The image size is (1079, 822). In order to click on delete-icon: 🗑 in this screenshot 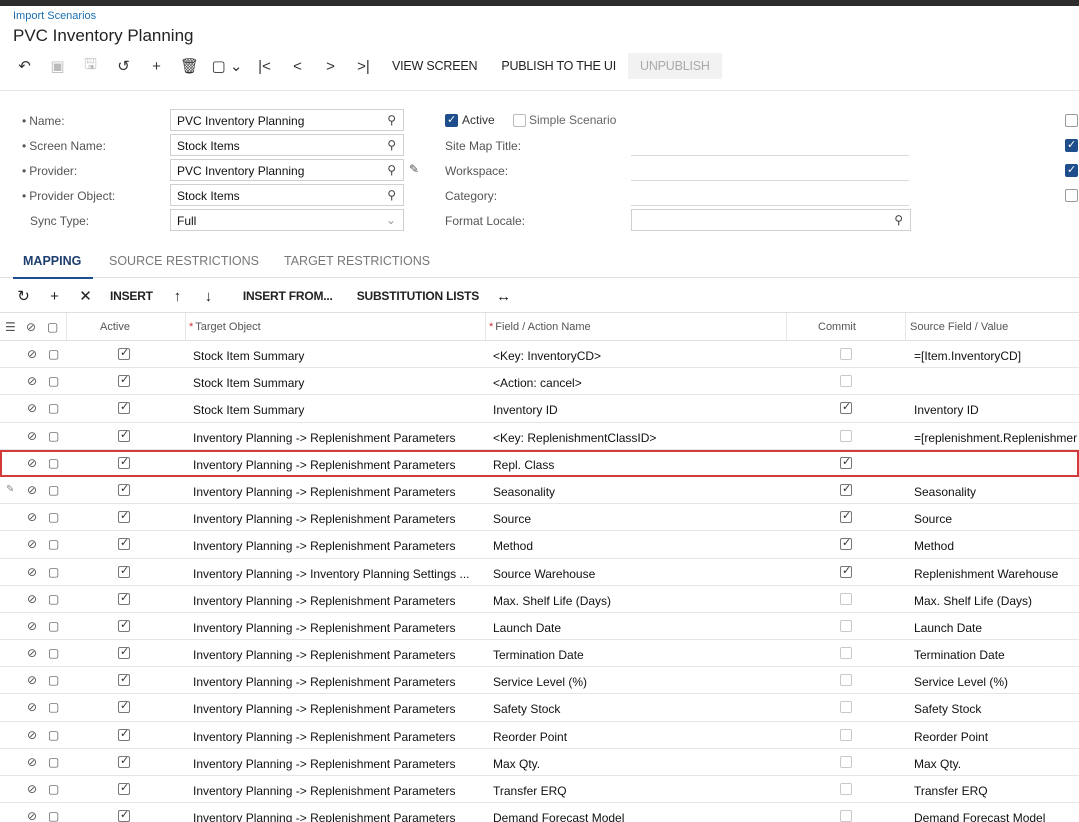, I will do `click(189, 66)`.